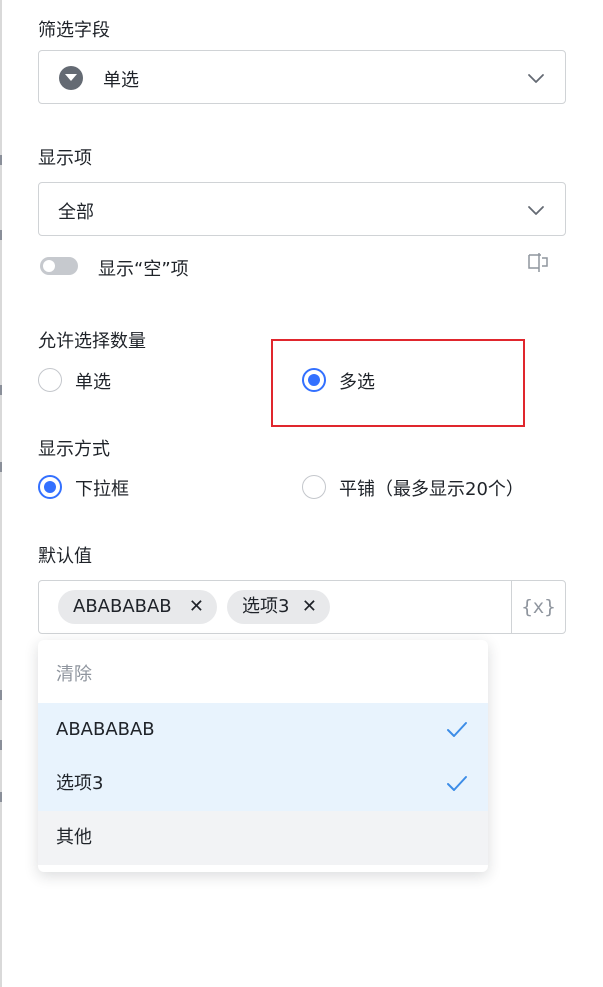  I want to click on filter-field-label: 筛选字段, so click(74, 30).